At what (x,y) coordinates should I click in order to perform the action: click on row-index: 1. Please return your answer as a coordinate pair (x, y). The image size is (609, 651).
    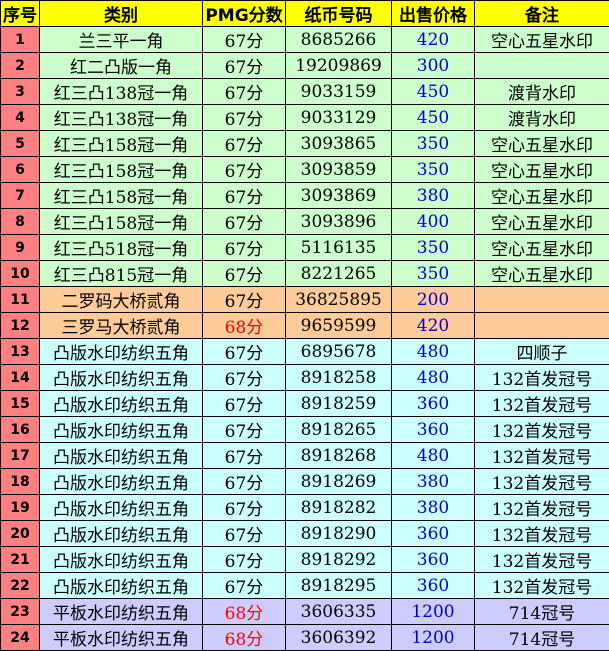
    Looking at the image, I should click on (20, 40).